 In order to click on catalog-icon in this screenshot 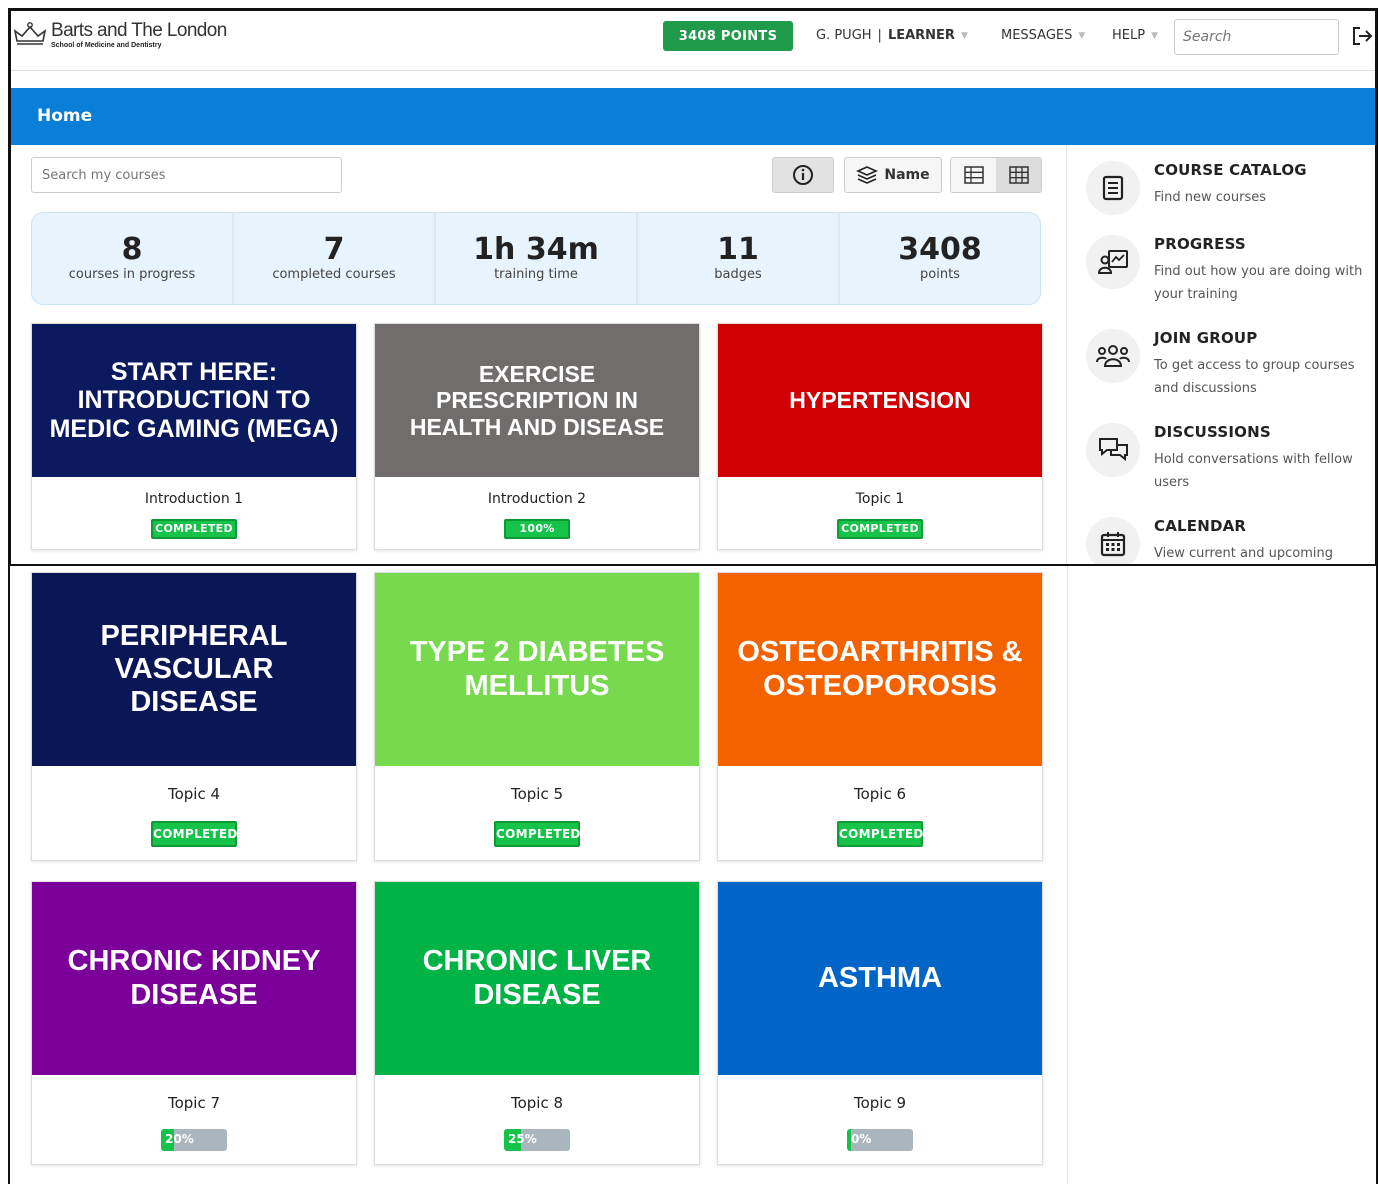, I will do `click(1113, 188)`.